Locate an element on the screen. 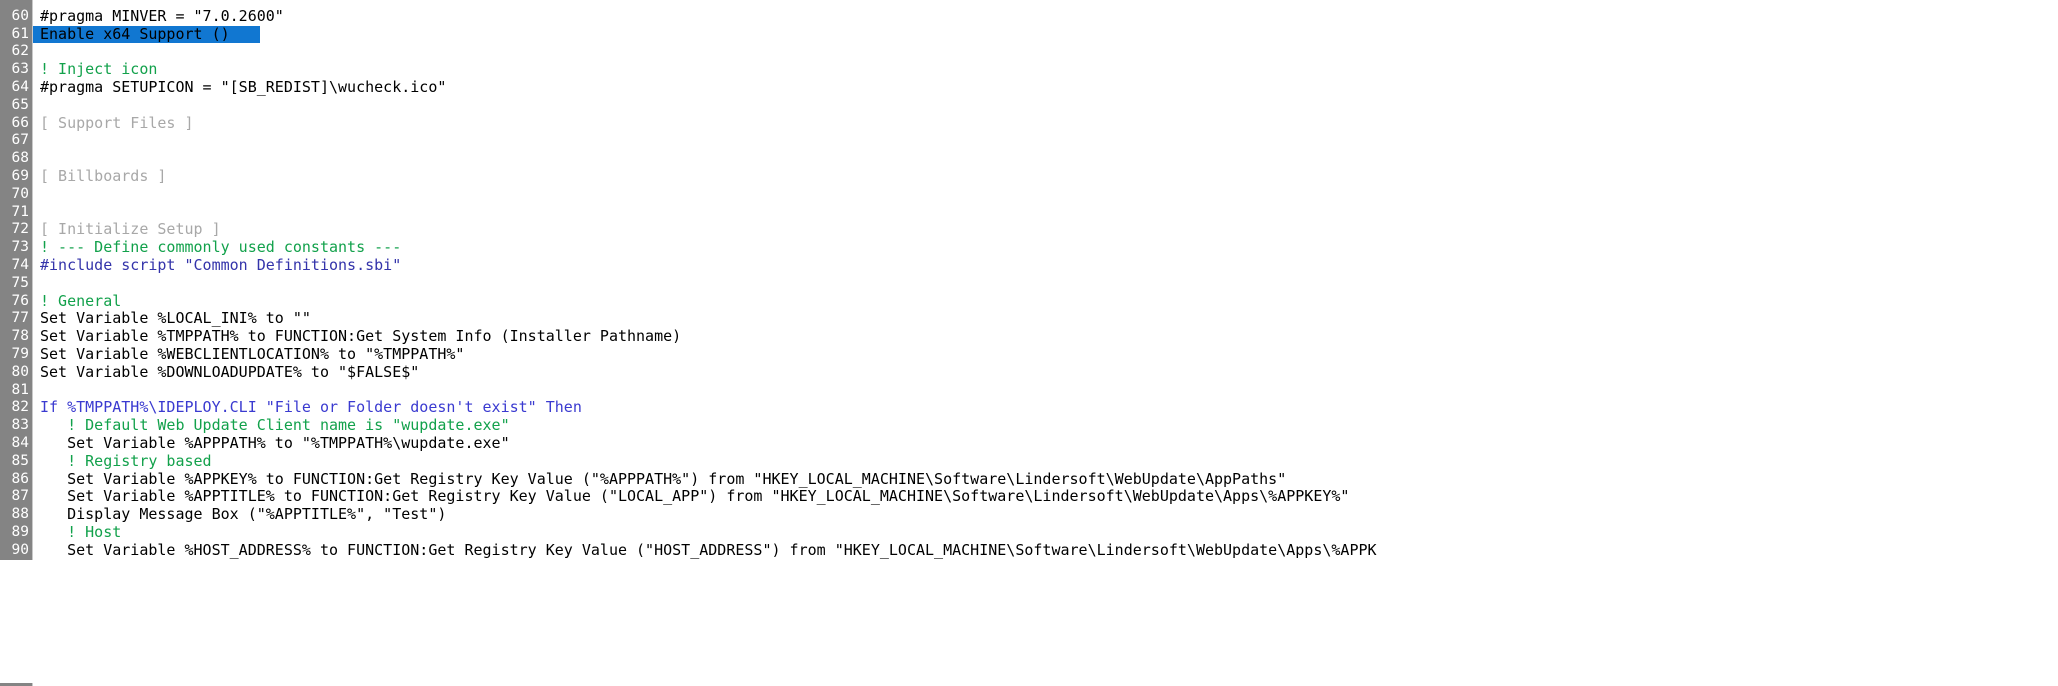  code-line: 69 [ Billboards ] is located at coordinates (1029, 176).